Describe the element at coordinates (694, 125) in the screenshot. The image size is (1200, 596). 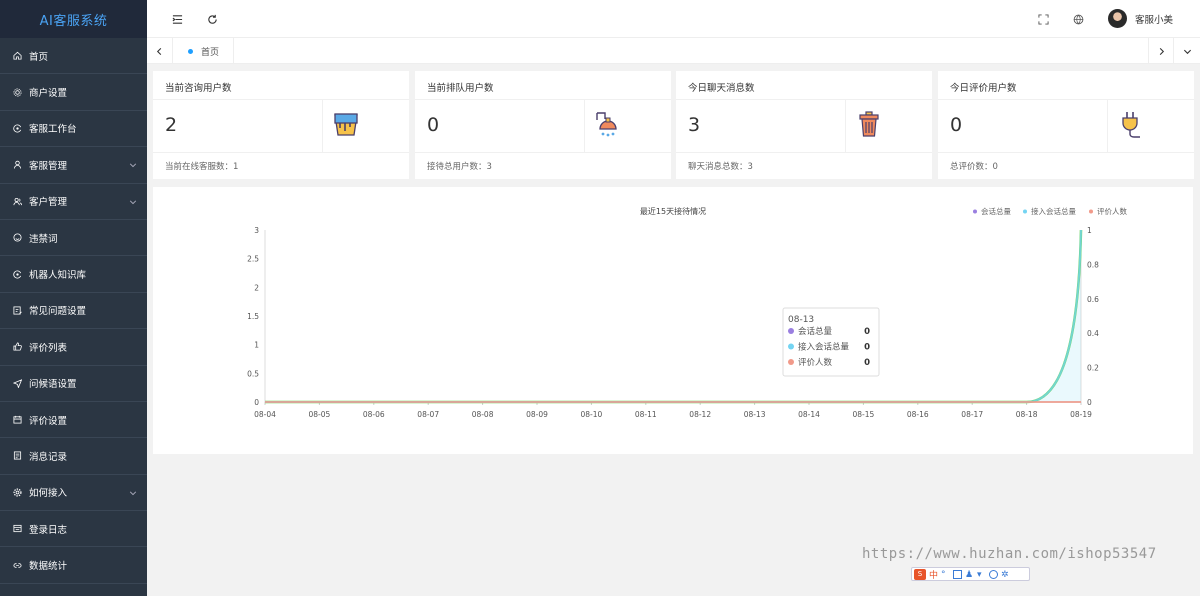
I see `card-value: 3` at that location.